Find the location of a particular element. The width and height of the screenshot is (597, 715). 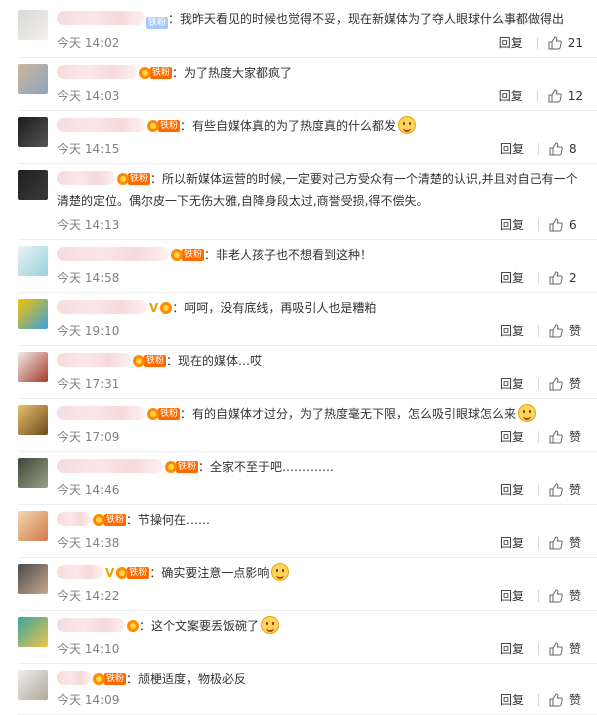

comment-body: 铁粉 ：颃梗适度，物极必反 is located at coordinates (320, 679).